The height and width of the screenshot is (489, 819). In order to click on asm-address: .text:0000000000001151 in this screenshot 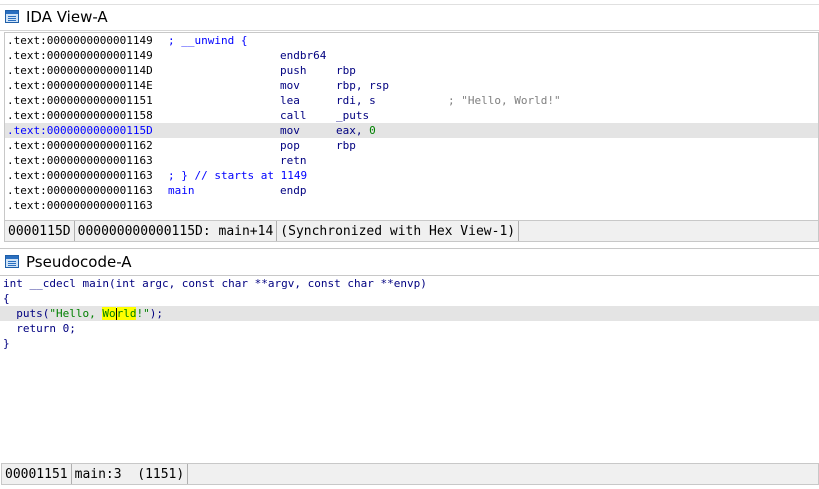, I will do `click(80, 100)`.